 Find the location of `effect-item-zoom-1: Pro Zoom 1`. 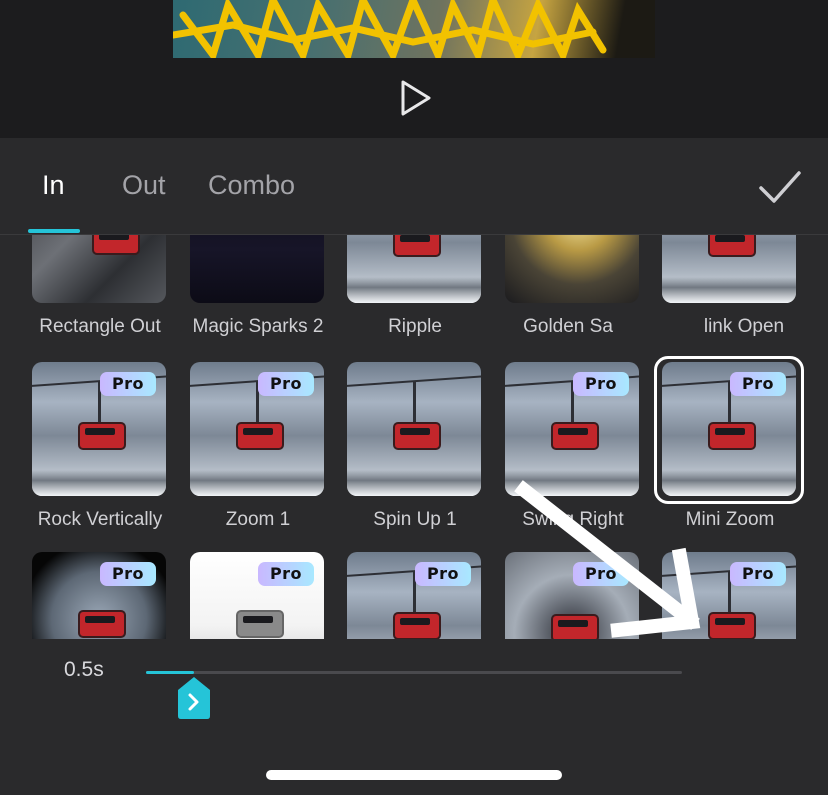

effect-item-zoom-1: Pro Zoom 1 is located at coordinates (258, 447).